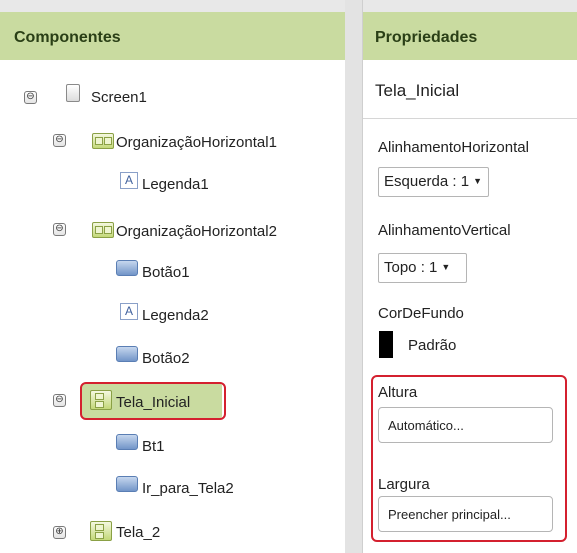  I want to click on alinhamento-vertical-select: Topo : 1 ▼, so click(422, 268).